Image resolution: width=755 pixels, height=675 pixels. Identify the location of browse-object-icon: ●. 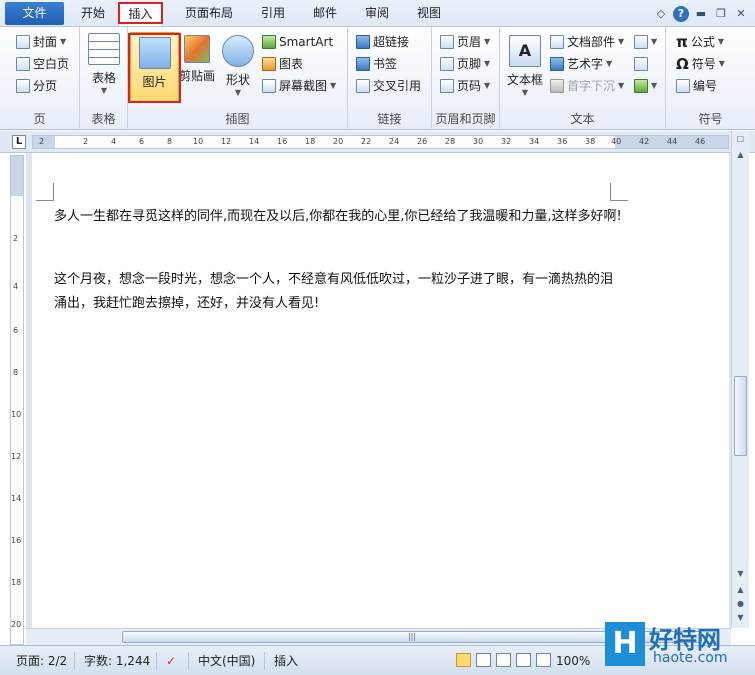
(740, 603).